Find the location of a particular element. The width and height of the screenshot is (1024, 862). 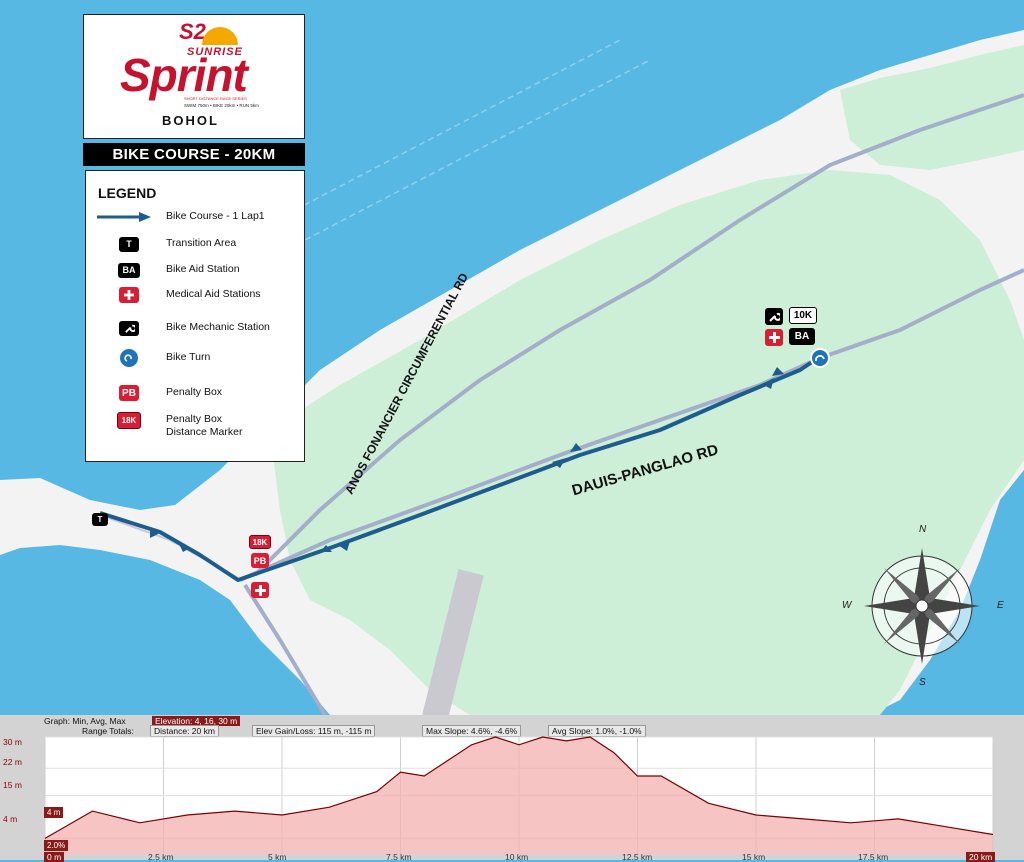

logo-word-main: Sprint is located at coordinates (184, 75).